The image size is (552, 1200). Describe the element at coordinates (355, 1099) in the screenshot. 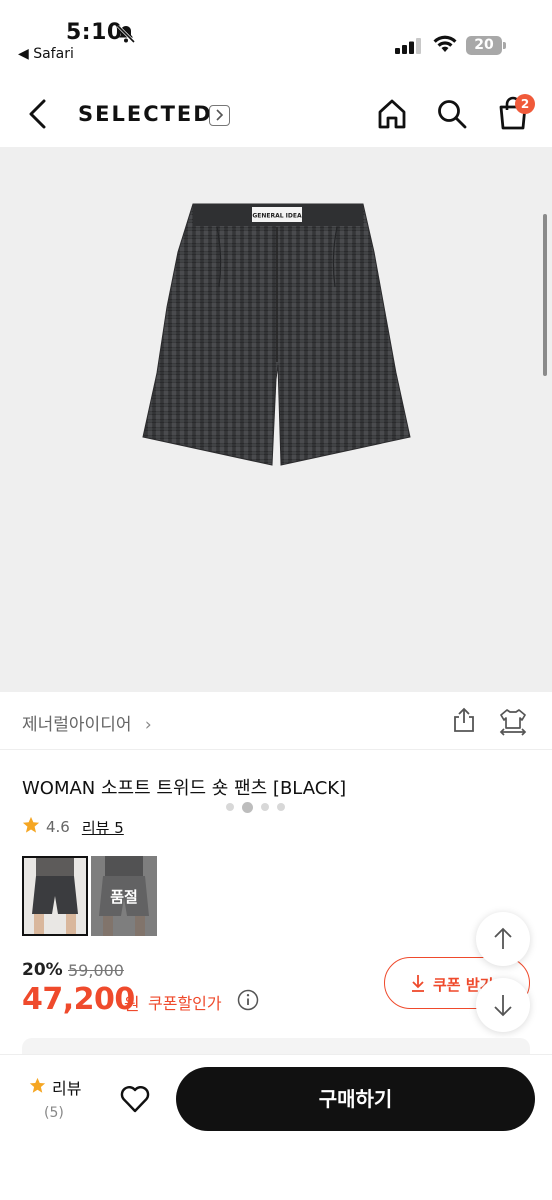

I see `buy-button: 구매하기` at that location.